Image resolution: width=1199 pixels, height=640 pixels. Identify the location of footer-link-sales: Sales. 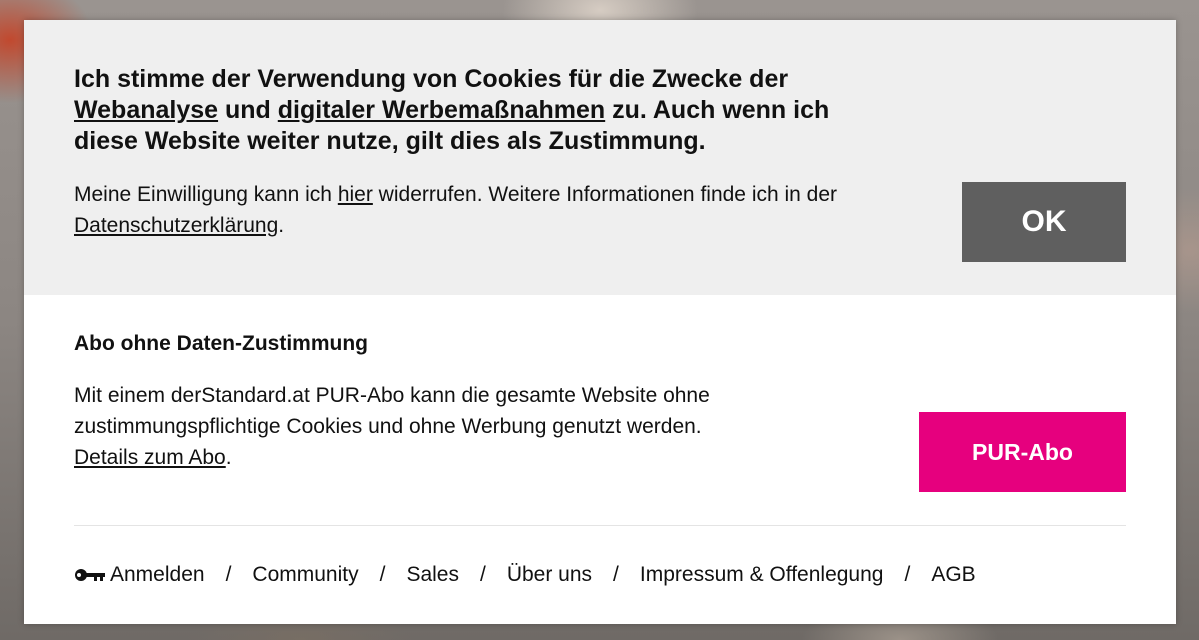
(432, 575).